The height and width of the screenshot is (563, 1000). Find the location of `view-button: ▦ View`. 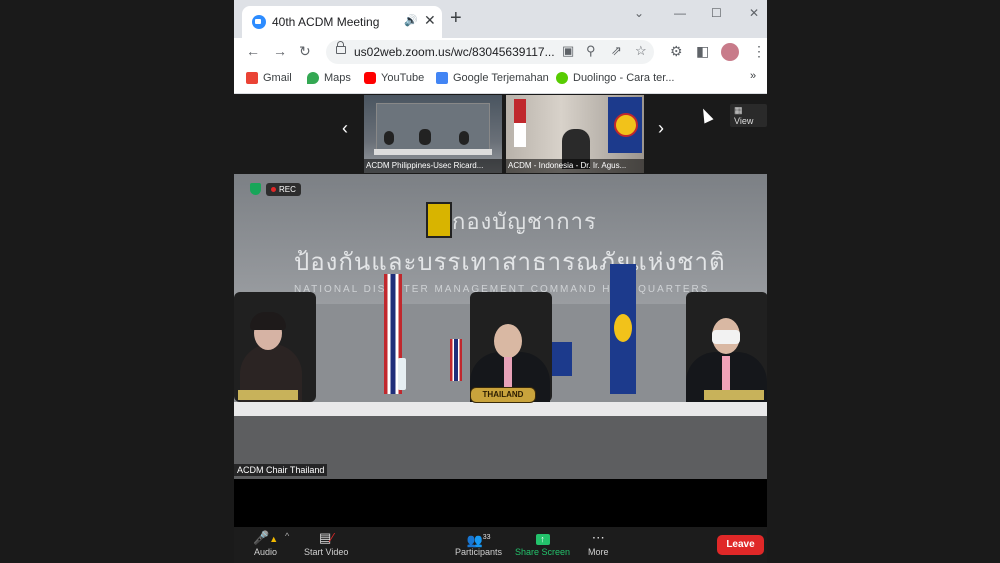

view-button: ▦ View is located at coordinates (748, 115).